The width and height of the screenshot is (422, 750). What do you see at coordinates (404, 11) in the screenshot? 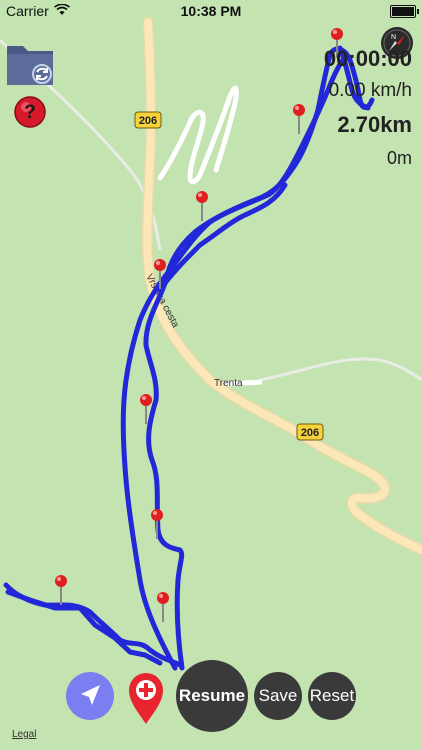
I see `battery-icon` at bounding box center [404, 11].